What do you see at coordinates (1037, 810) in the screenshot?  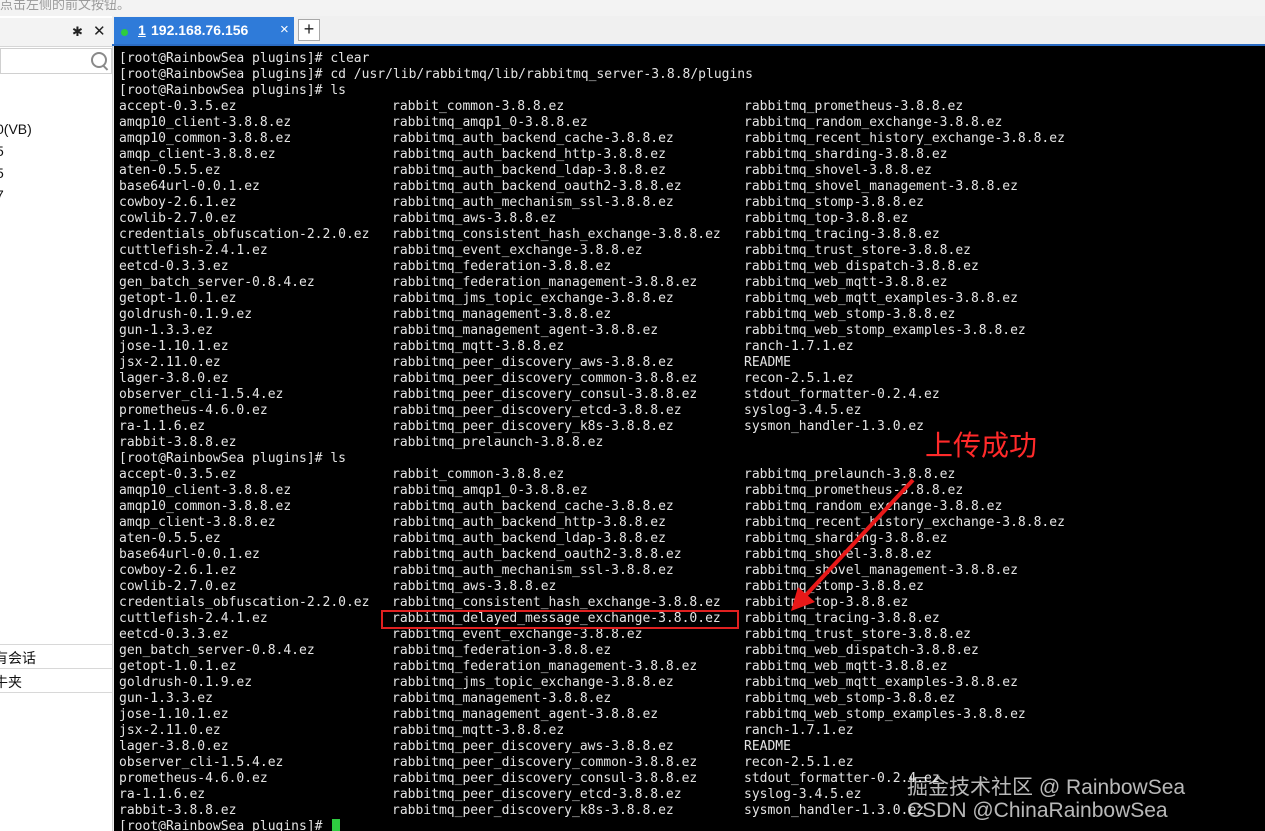 I see `watermark-line: CSDN @ChinaRainbowSea` at bounding box center [1037, 810].